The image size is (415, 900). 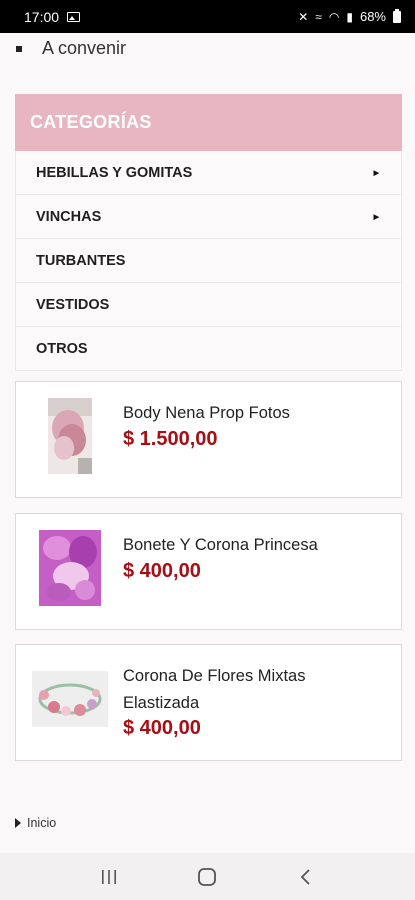 I want to click on breadcrumb-home-link: Inicio, so click(x=41, y=823).